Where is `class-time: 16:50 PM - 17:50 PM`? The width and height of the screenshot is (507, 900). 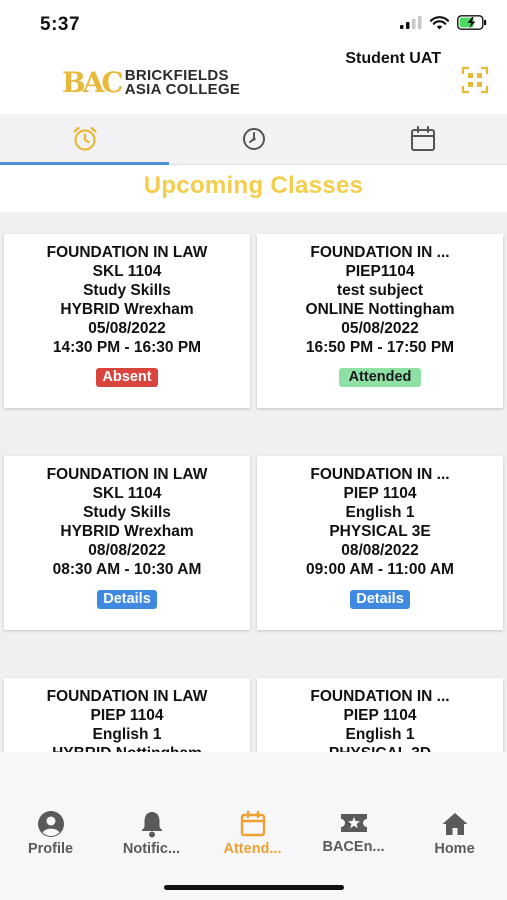 class-time: 16:50 PM - 17:50 PM is located at coordinates (380, 347).